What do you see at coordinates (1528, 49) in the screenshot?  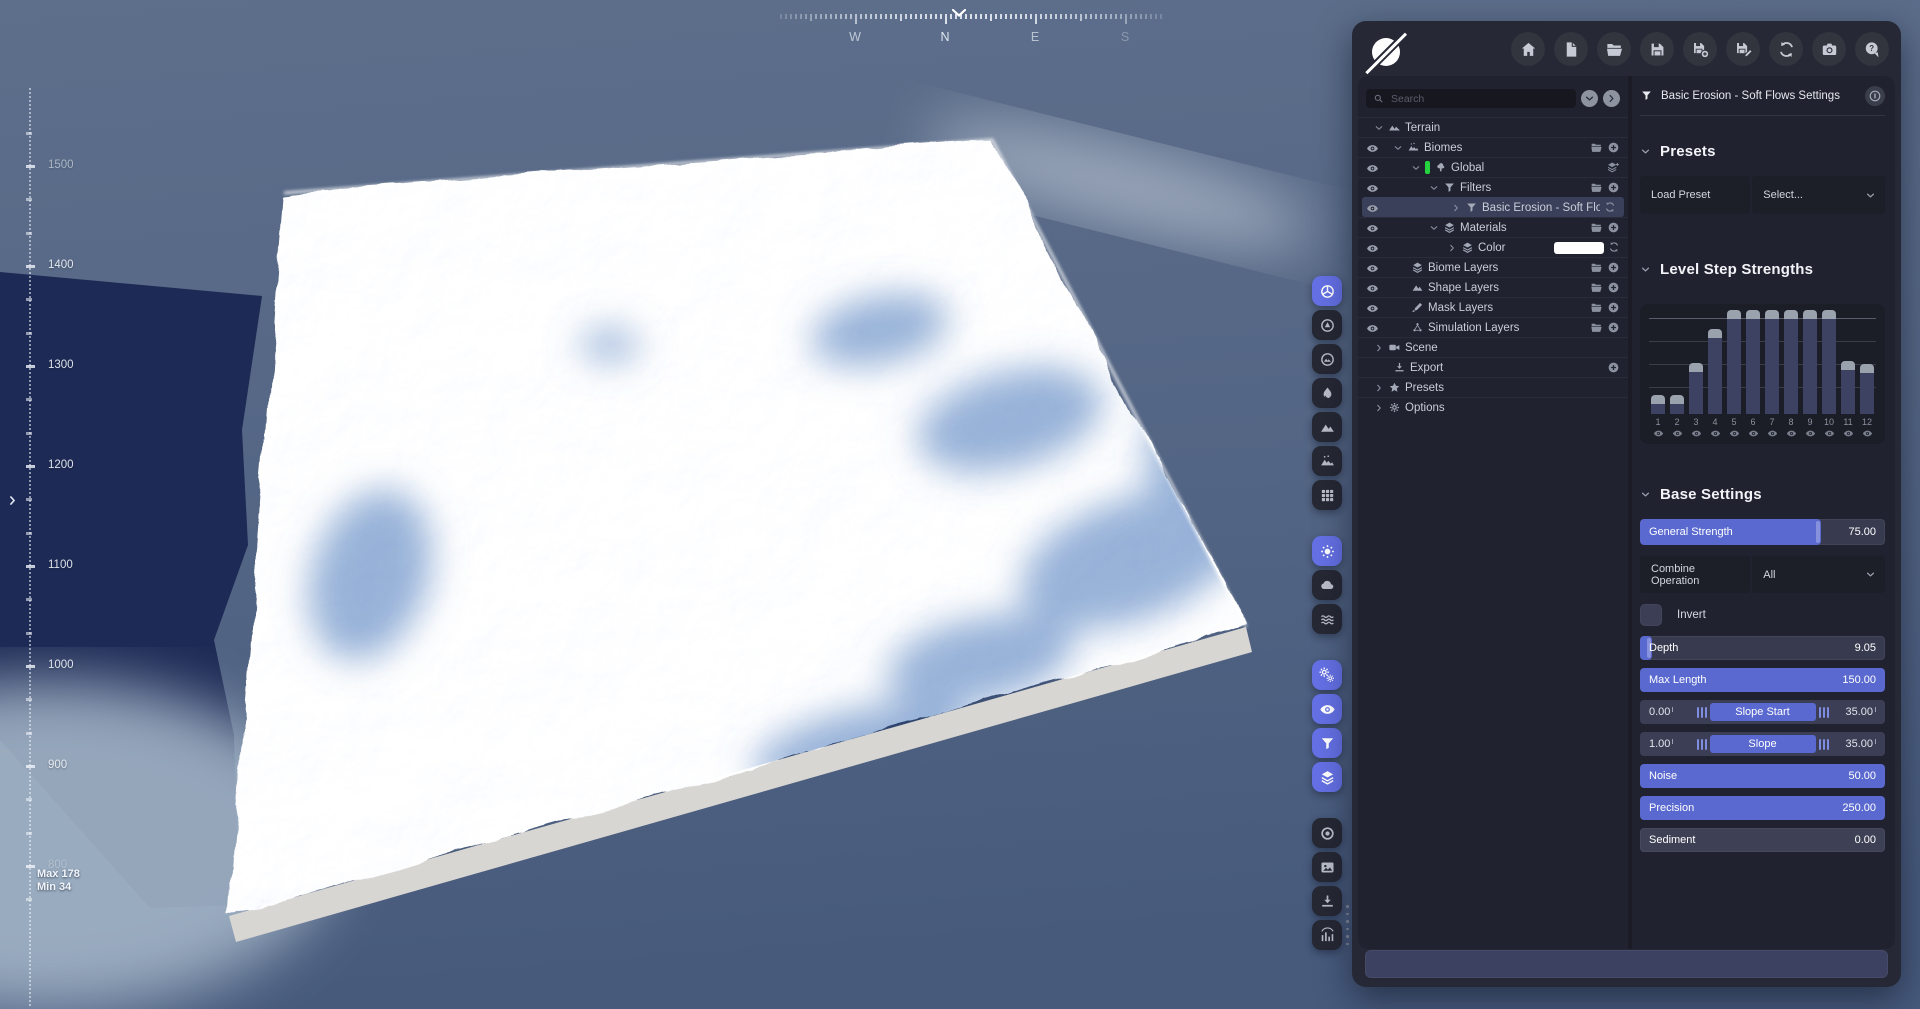 I see `home-button` at bounding box center [1528, 49].